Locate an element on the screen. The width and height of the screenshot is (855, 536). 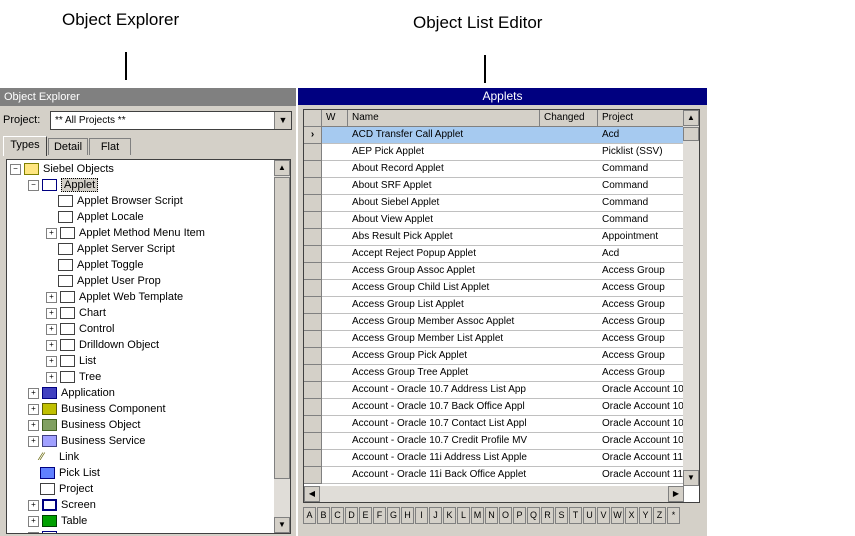
cell-name: Account - Oracle 10.7 Credit Profile MV is located at coordinates (444, 441).